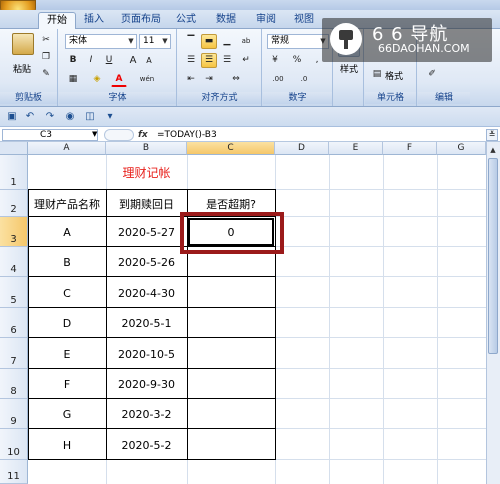 The height and width of the screenshot is (484, 500). What do you see at coordinates (67, 293) in the screenshot?
I see `cell-a5: C` at bounding box center [67, 293].